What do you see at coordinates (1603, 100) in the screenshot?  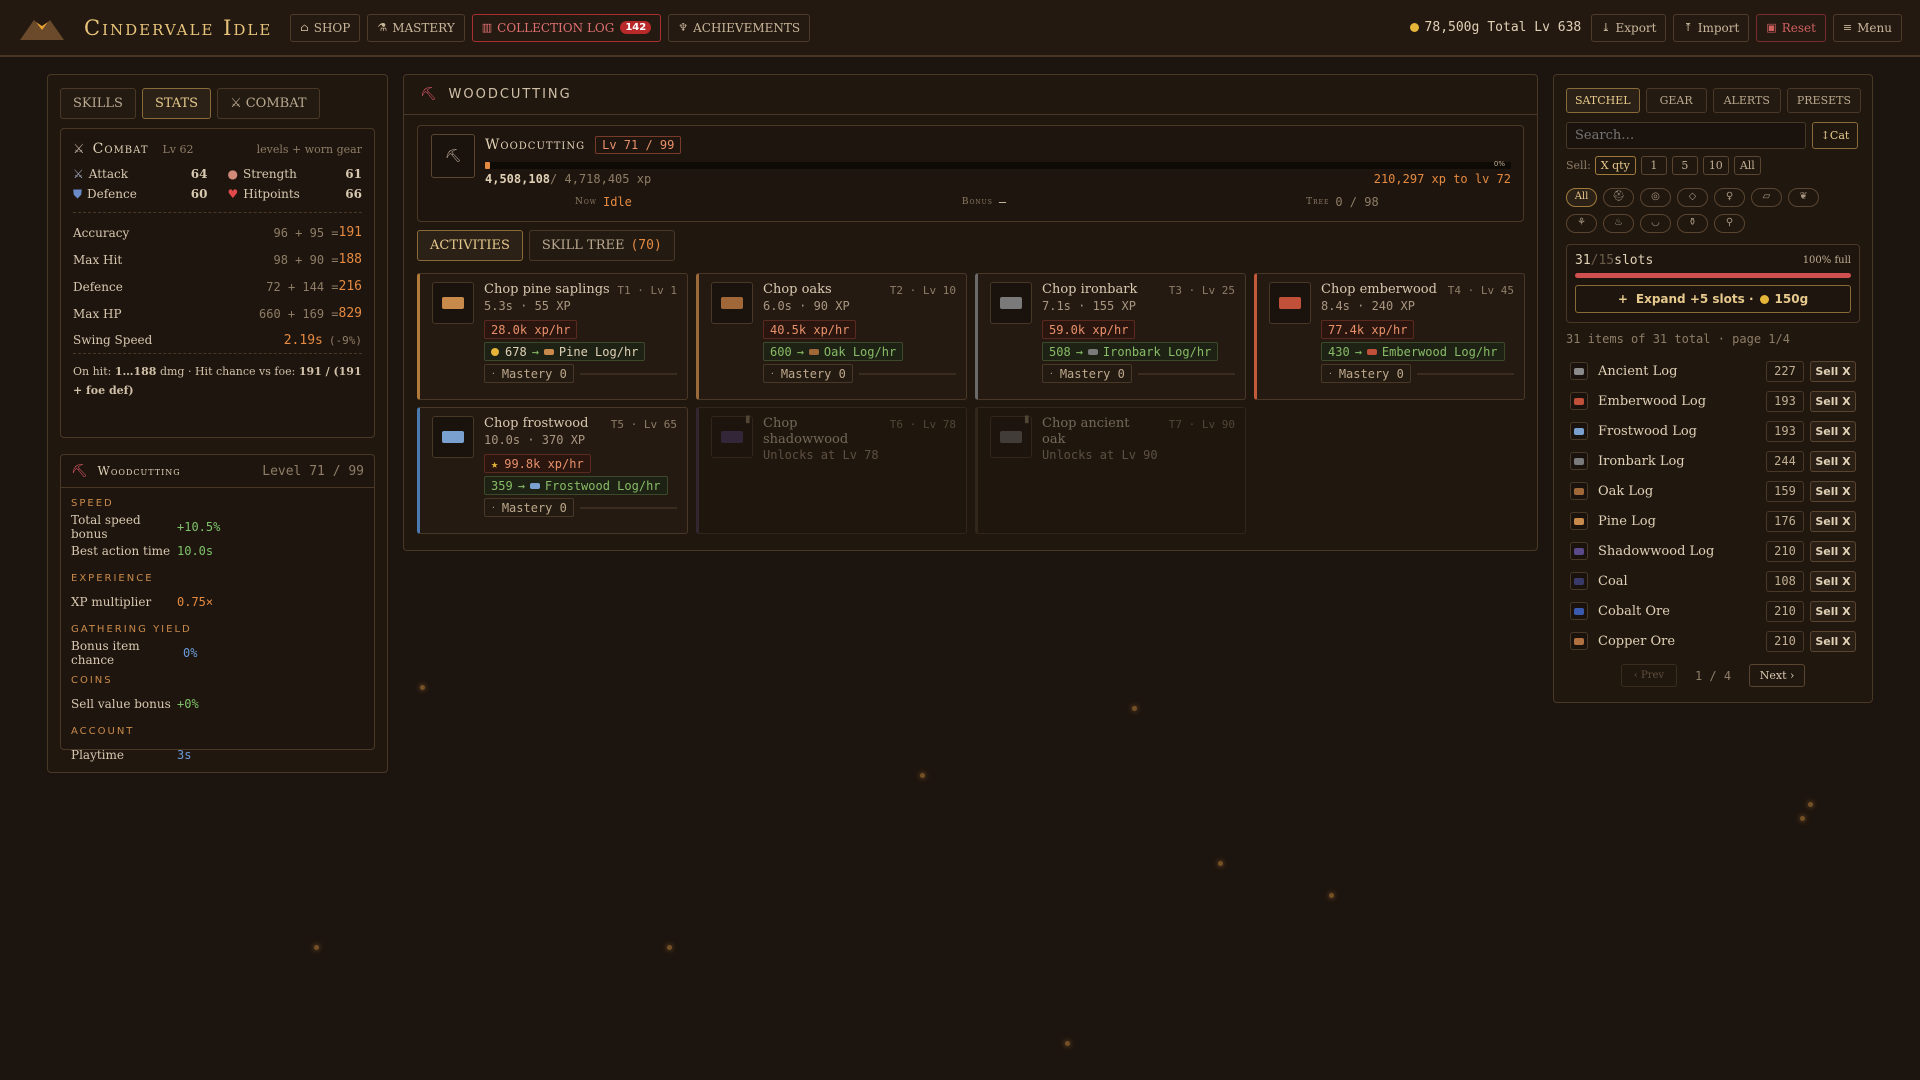 I see `tab-satchel: SATCHEL` at bounding box center [1603, 100].